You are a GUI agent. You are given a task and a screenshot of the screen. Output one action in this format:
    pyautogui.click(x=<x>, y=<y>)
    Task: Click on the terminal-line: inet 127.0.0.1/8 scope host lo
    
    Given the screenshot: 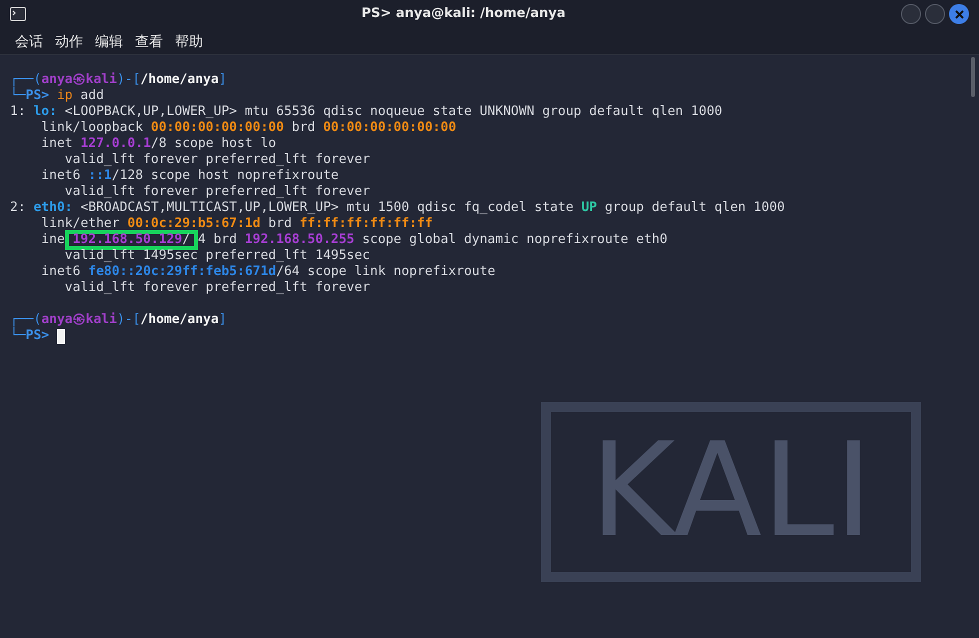 What is the action you would take?
    pyautogui.click(x=158, y=144)
    